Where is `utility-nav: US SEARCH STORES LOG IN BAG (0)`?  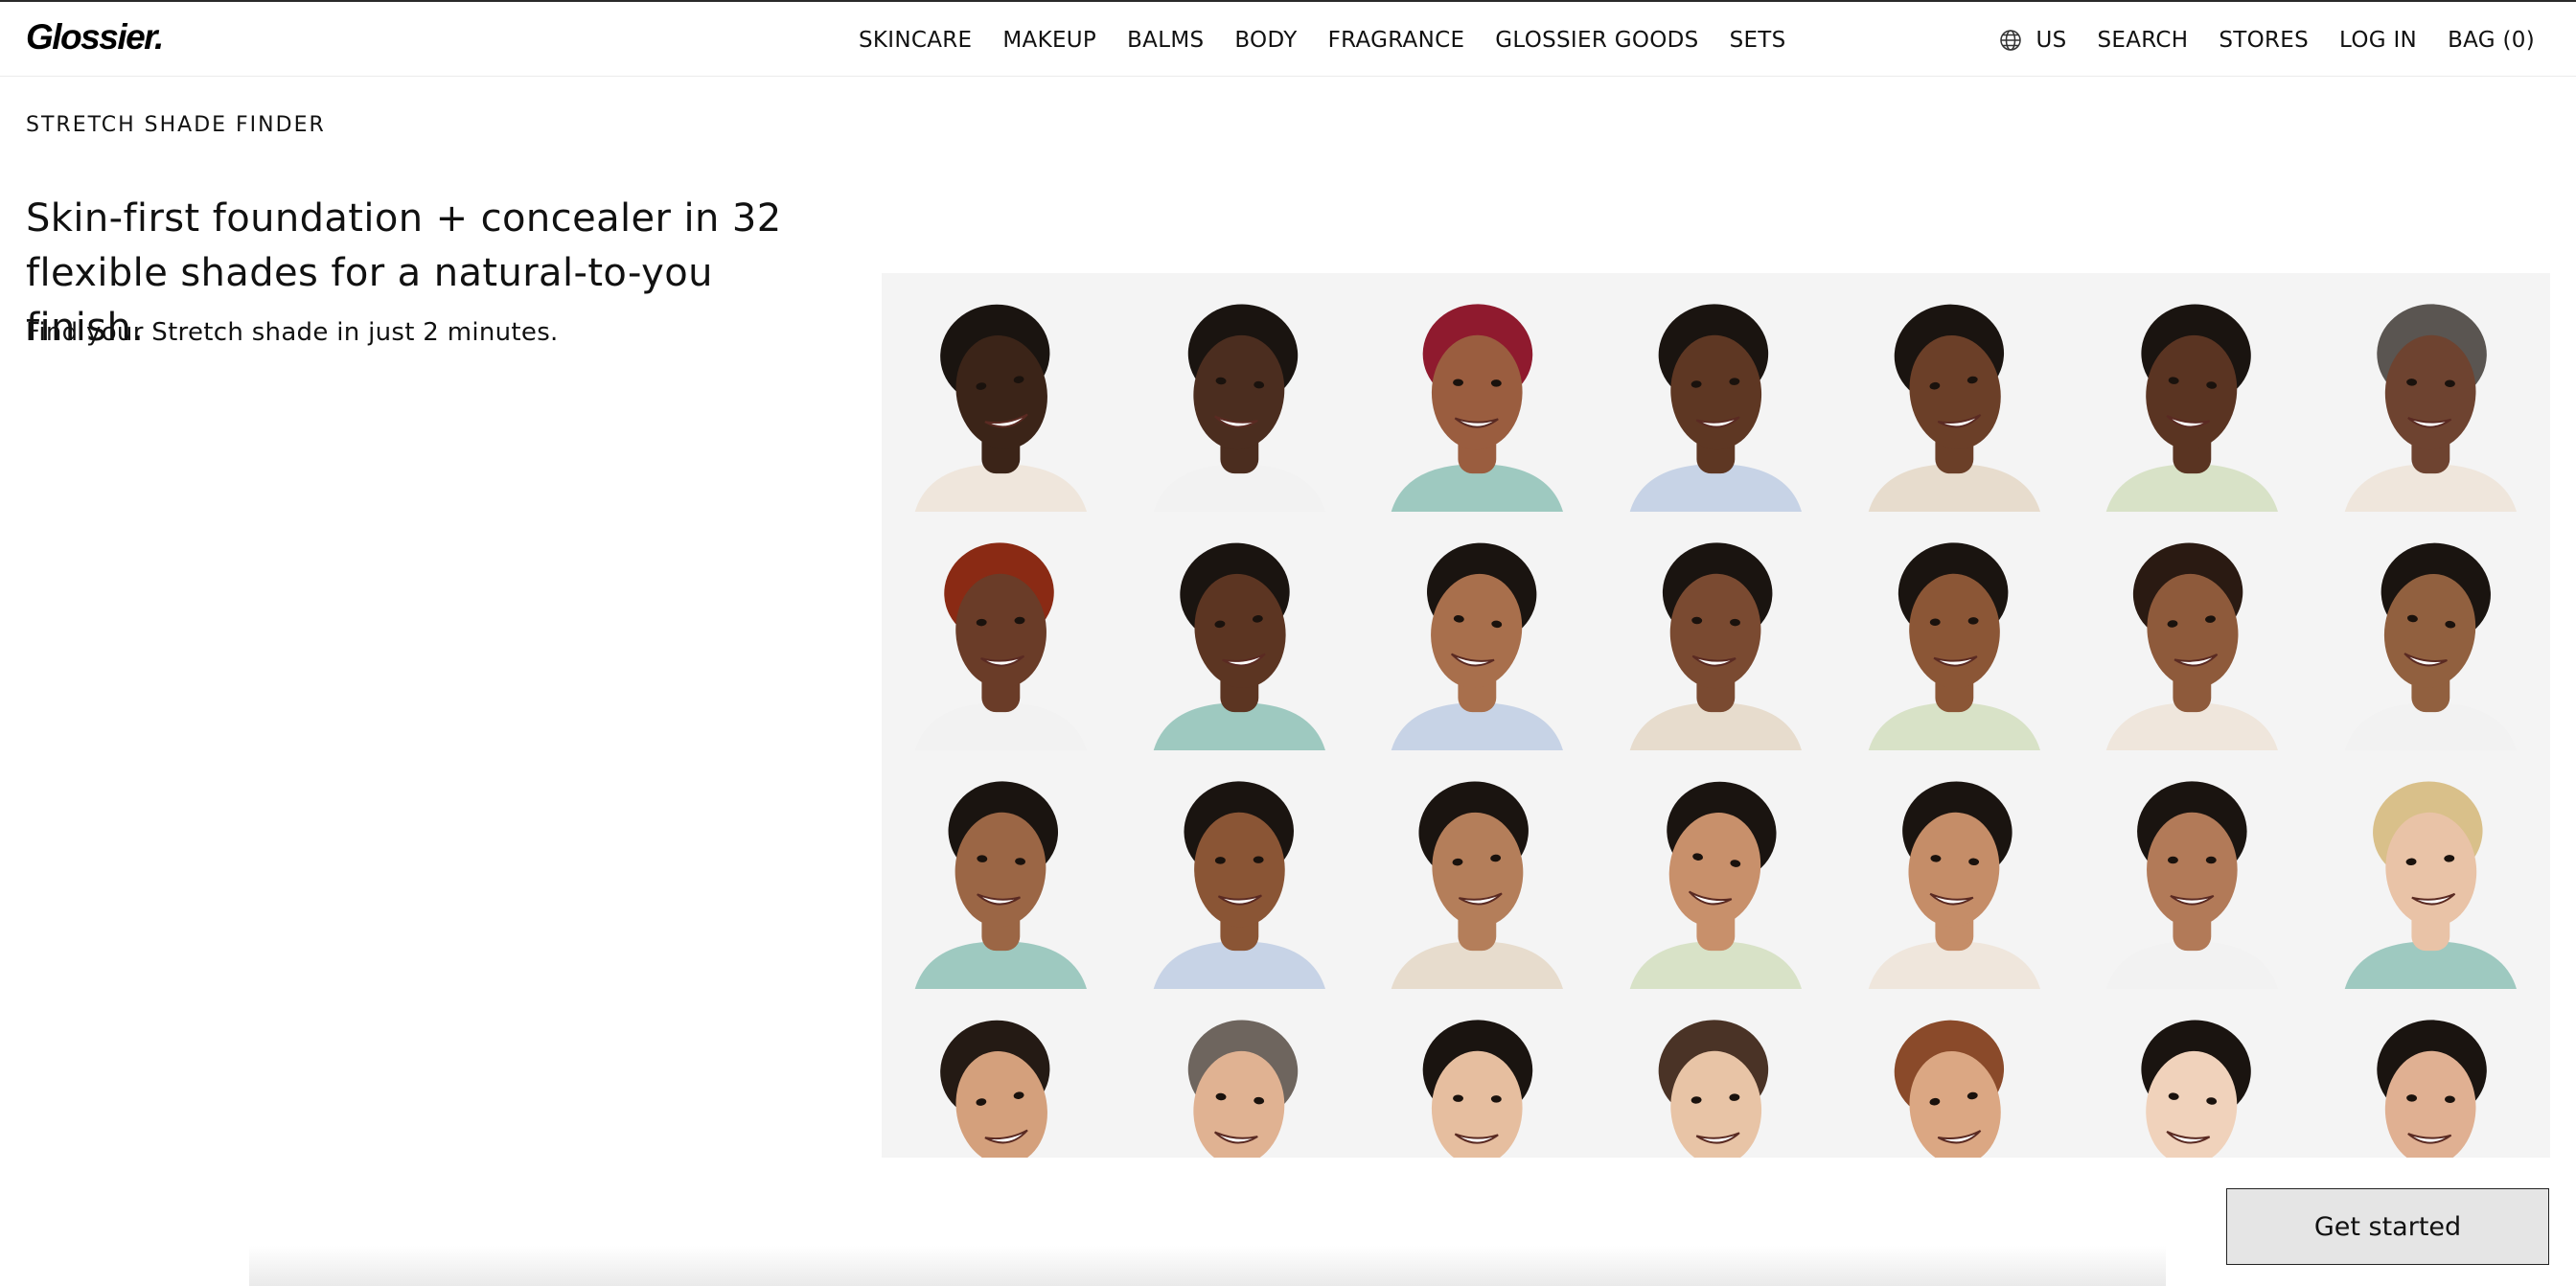
utility-nav: US SEARCH STORES LOG IN BAG (0) is located at coordinates (2267, 40).